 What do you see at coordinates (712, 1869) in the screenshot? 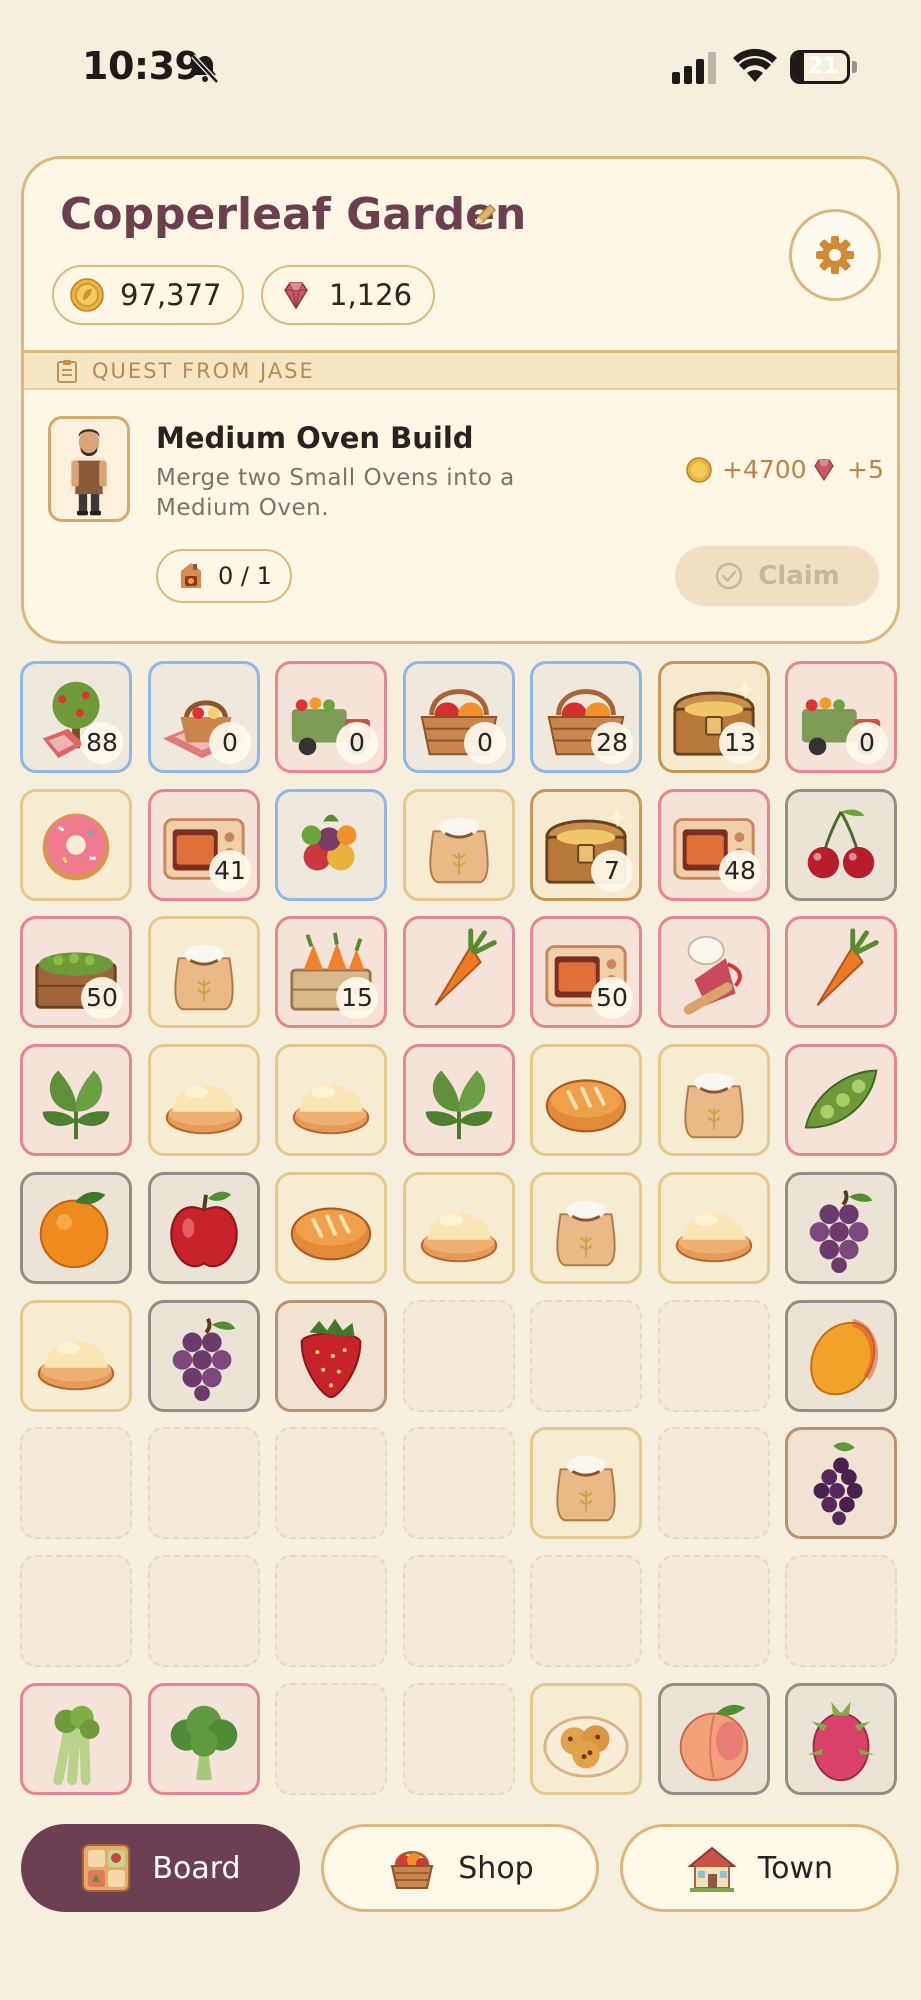
I see `town-house-icon` at bounding box center [712, 1869].